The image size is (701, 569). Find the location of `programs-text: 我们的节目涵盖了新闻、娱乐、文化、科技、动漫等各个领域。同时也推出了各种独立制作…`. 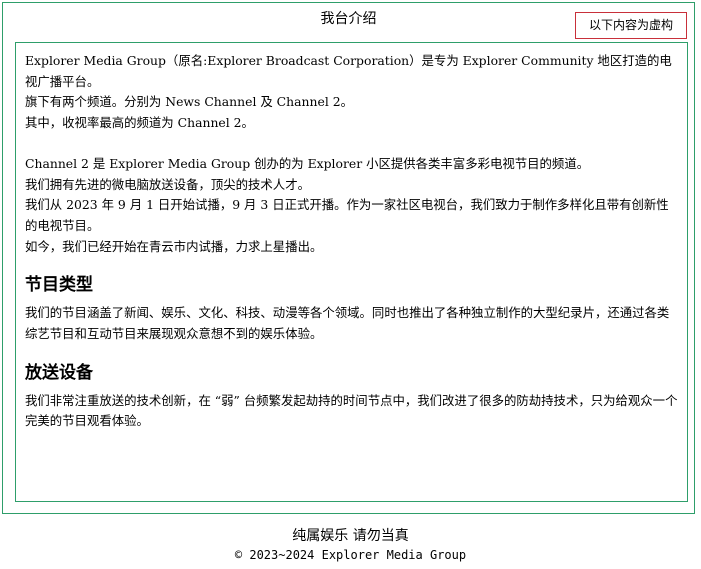

programs-text: 我们的节目涵盖了新闻、娱乐、文化、科技、动漫等各个领域。同时也推出了各种独立制作… is located at coordinates (347, 323).